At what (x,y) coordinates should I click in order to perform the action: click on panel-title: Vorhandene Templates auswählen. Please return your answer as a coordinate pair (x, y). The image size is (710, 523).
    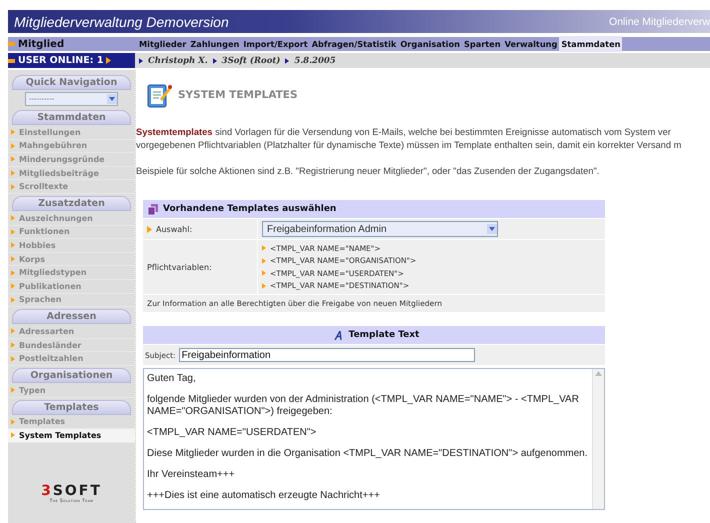
    Looking at the image, I should click on (249, 209).